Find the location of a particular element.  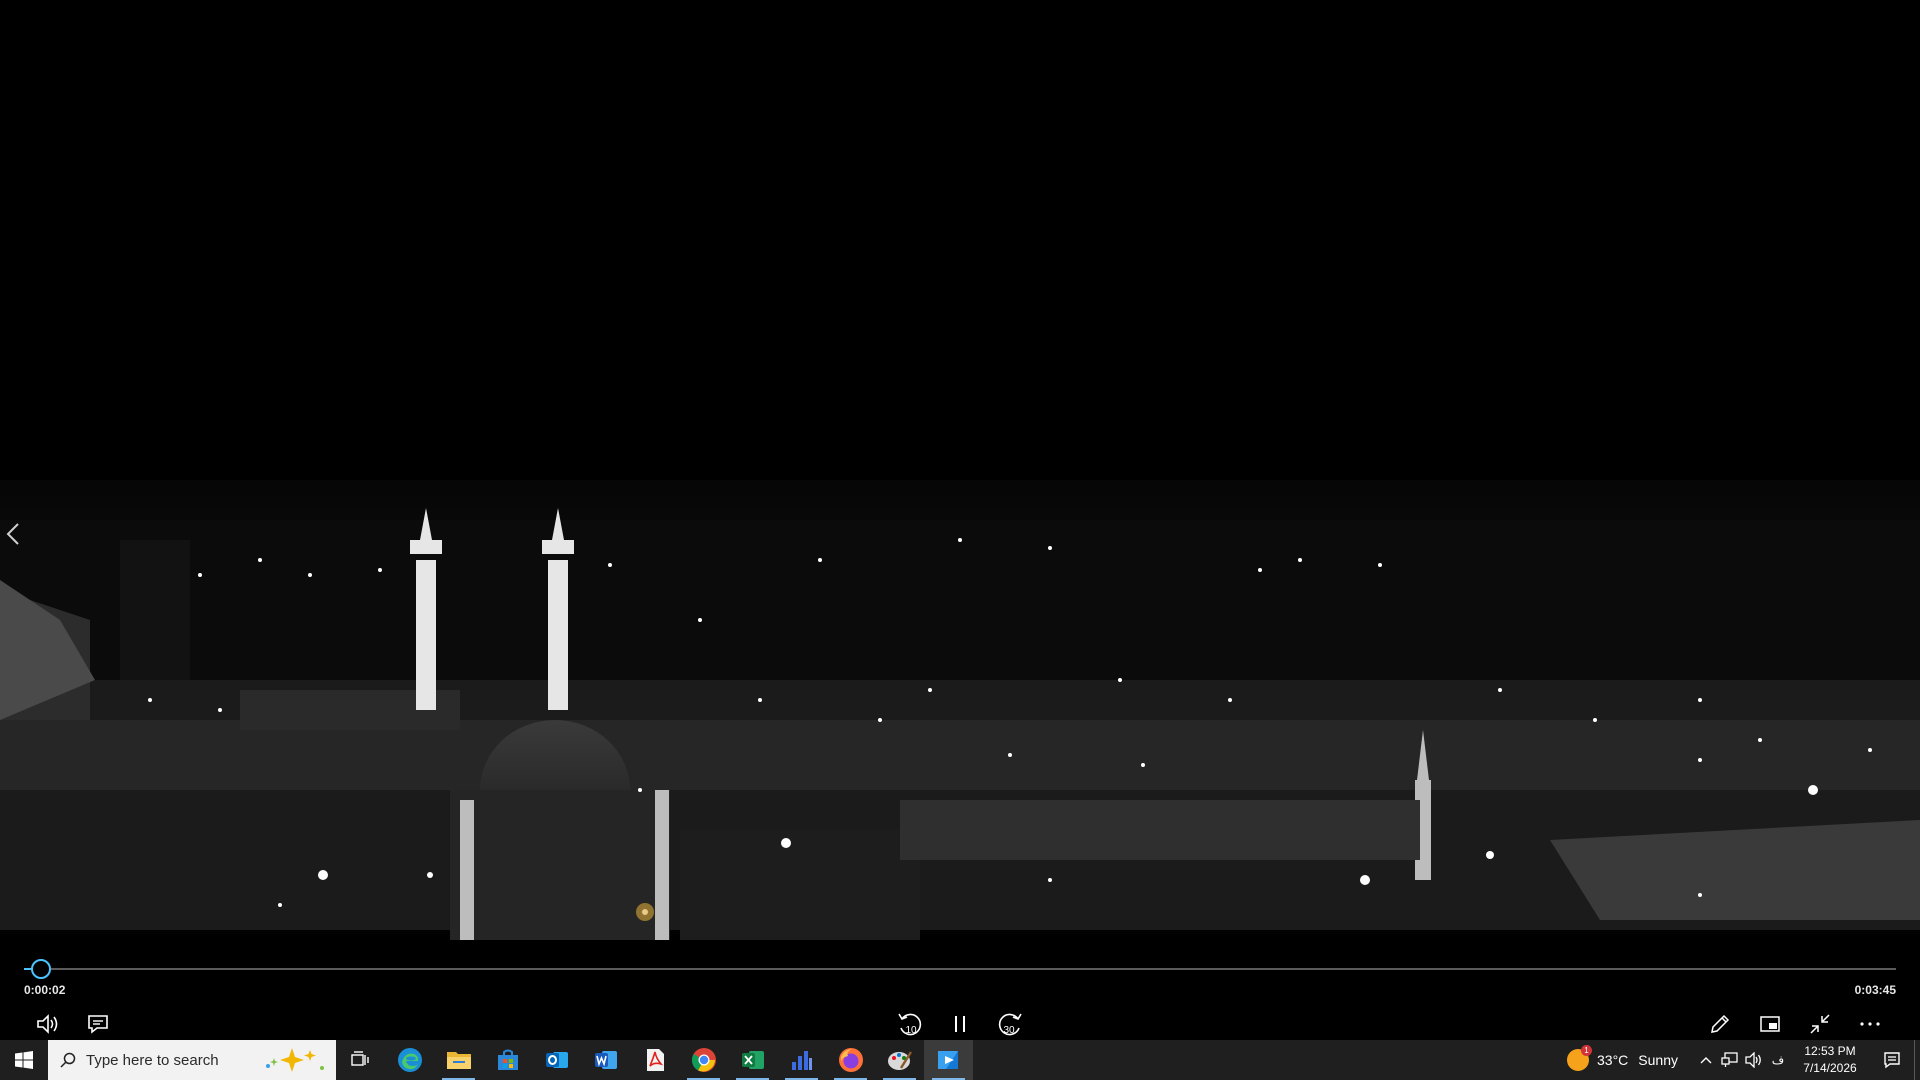

start-button is located at coordinates (24, 1060).